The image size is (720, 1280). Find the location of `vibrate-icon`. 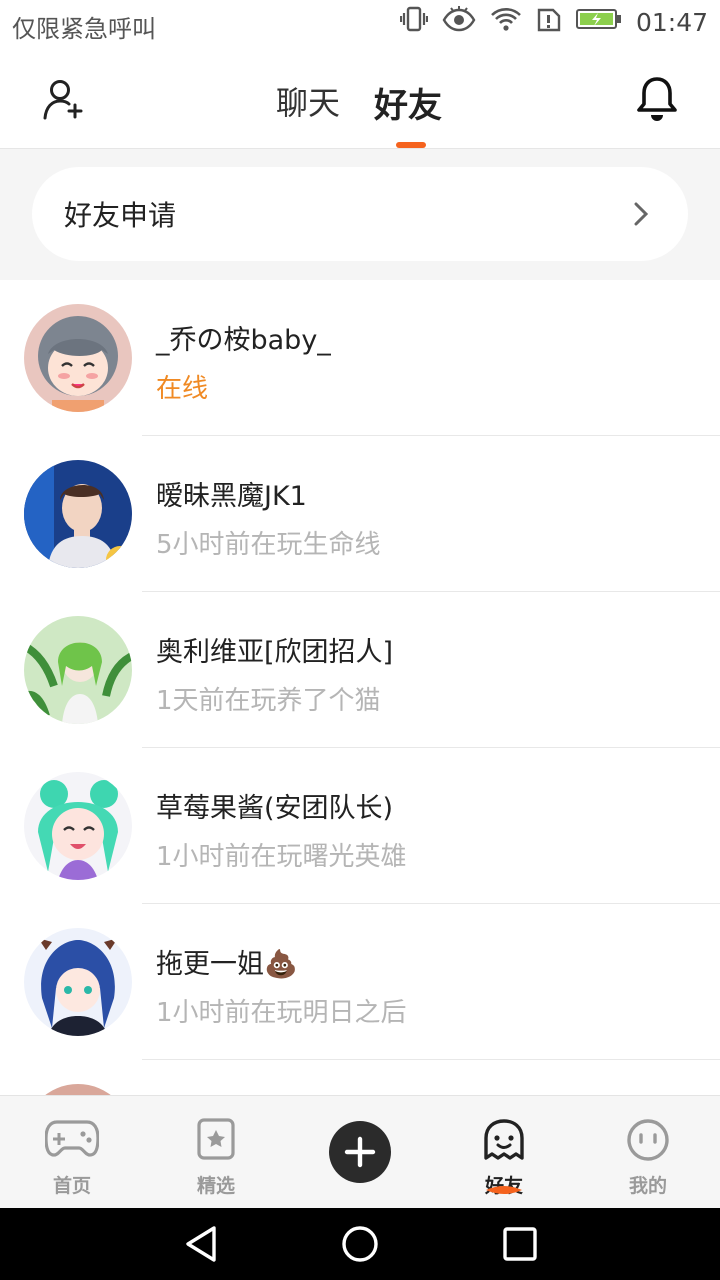

vibrate-icon is located at coordinates (414, 22).